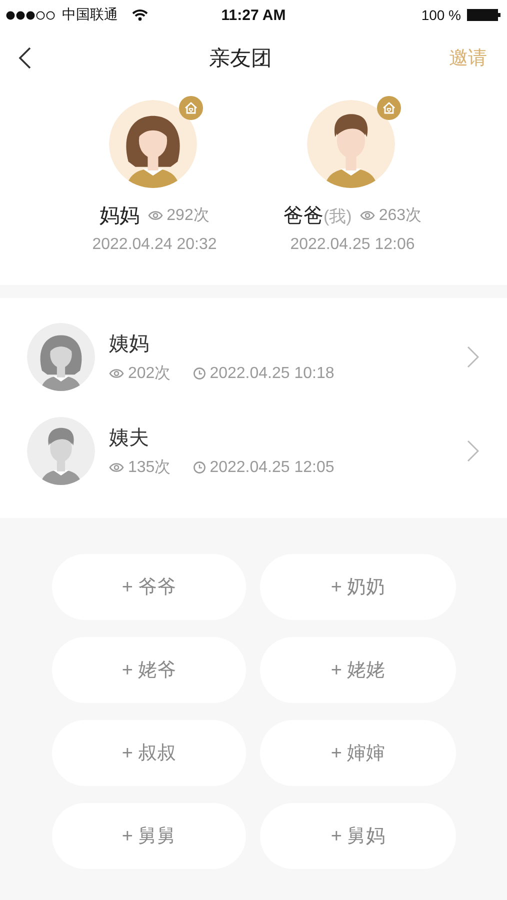 This screenshot has height=900, width=507. What do you see at coordinates (303, 216) in the screenshot?
I see `member-name: 爸爸` at bounding box center [303, 216].